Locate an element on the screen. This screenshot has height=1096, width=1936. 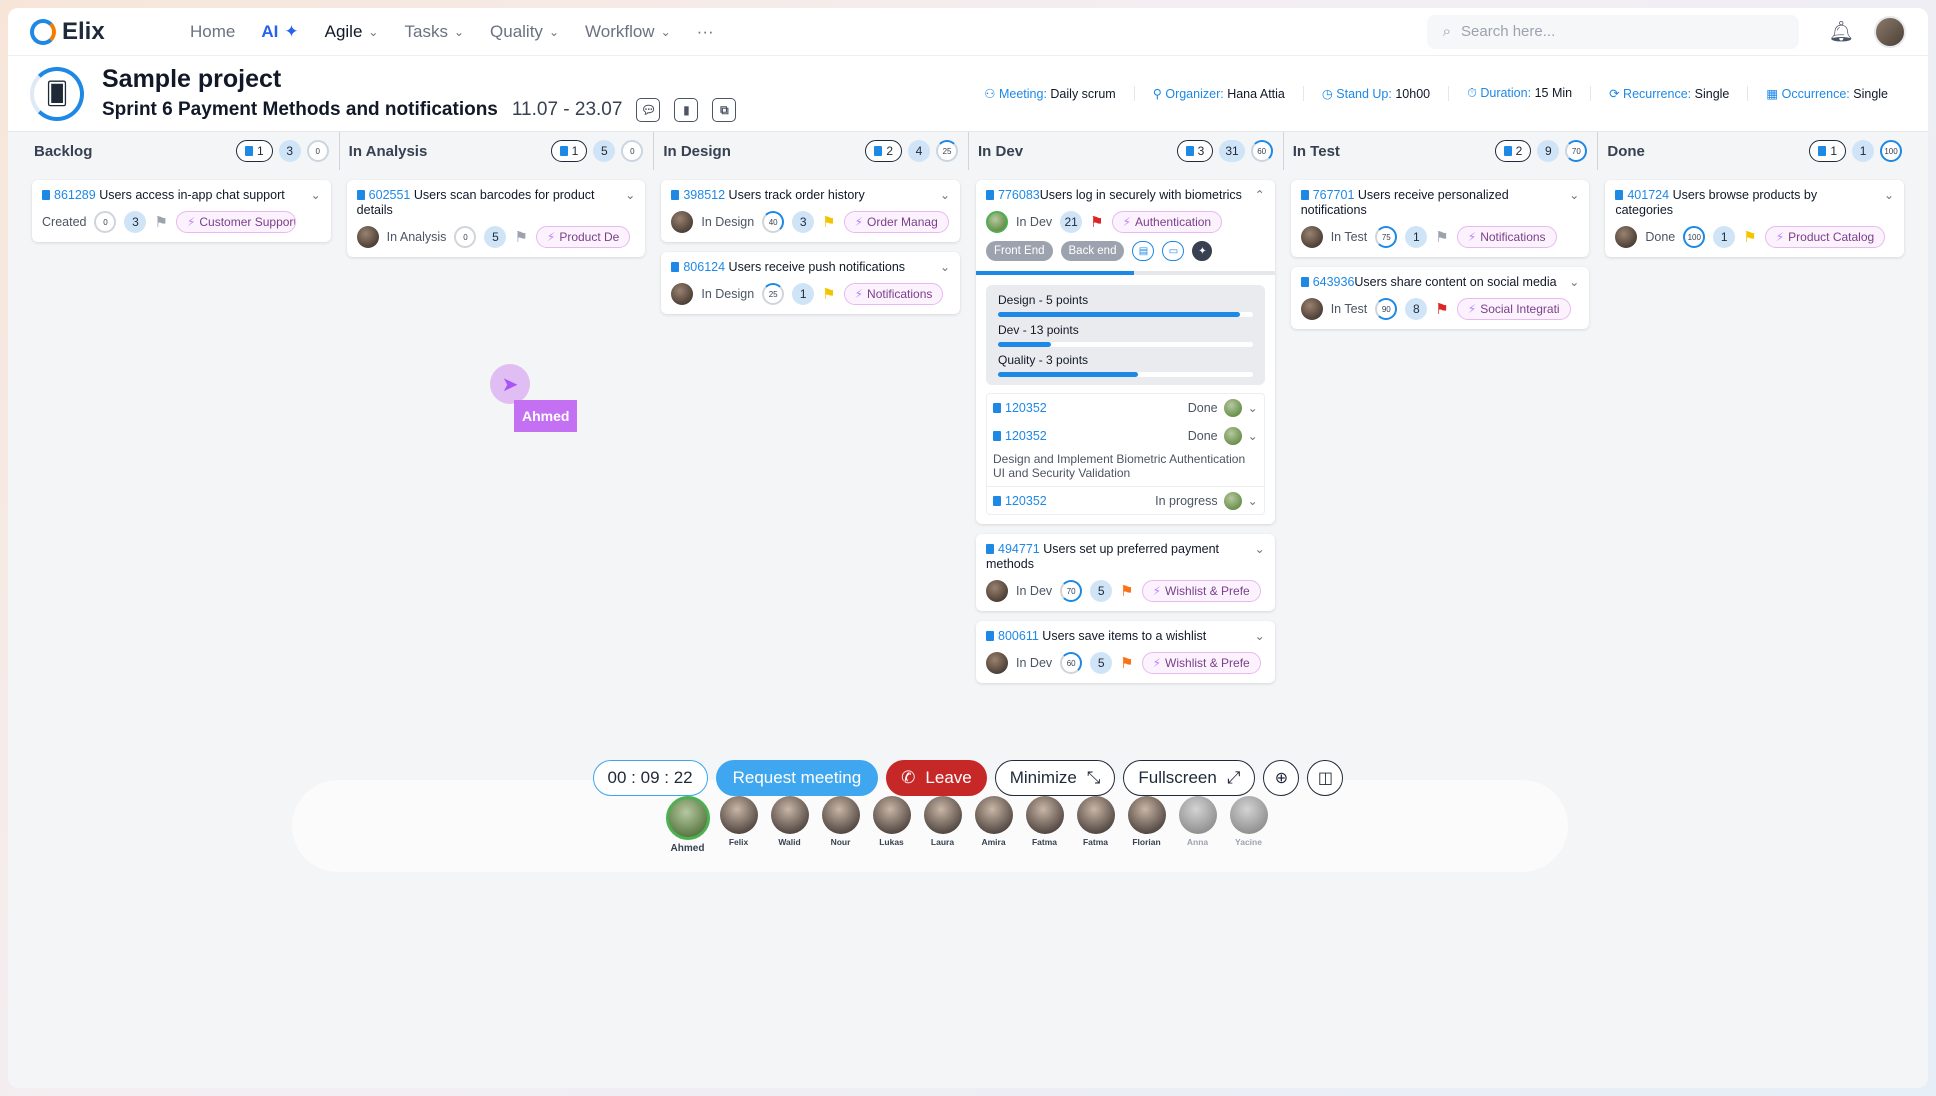
nav-tasks: Tasks⌄ is located at coordinates (434, 32).